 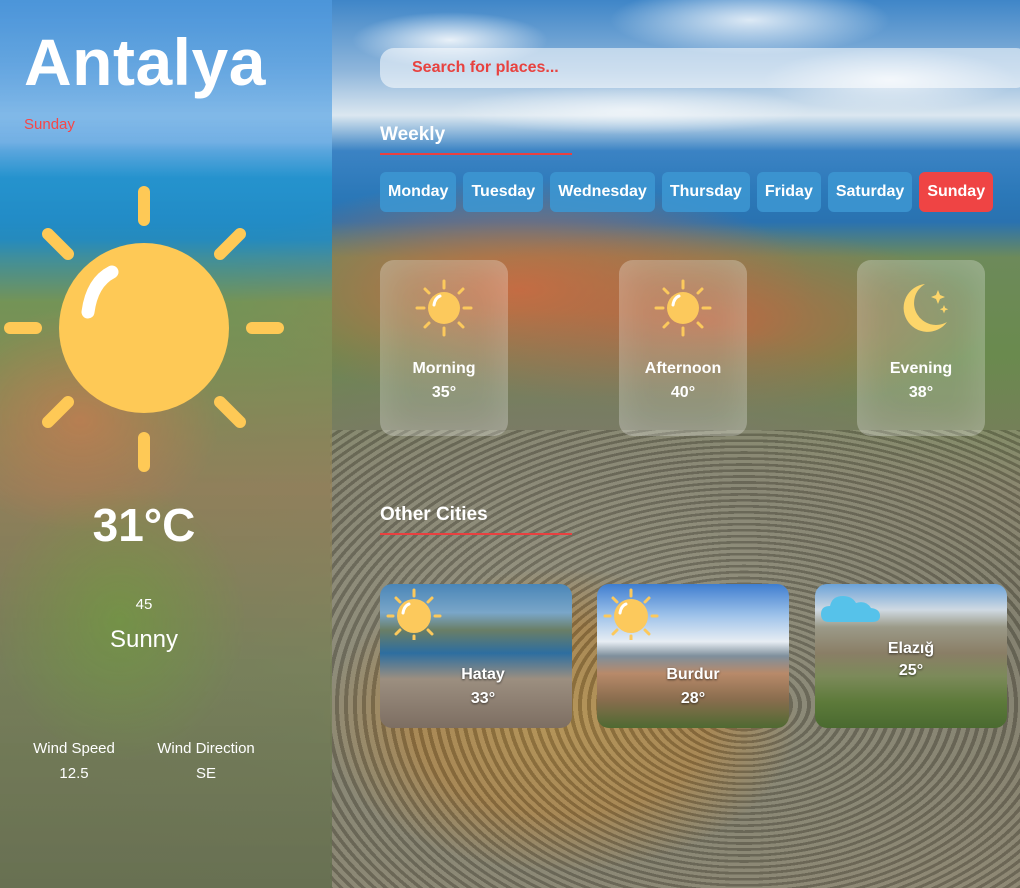 I want to click on city-card-elazig: Elazığ 25°, so click(x=911, y=656).